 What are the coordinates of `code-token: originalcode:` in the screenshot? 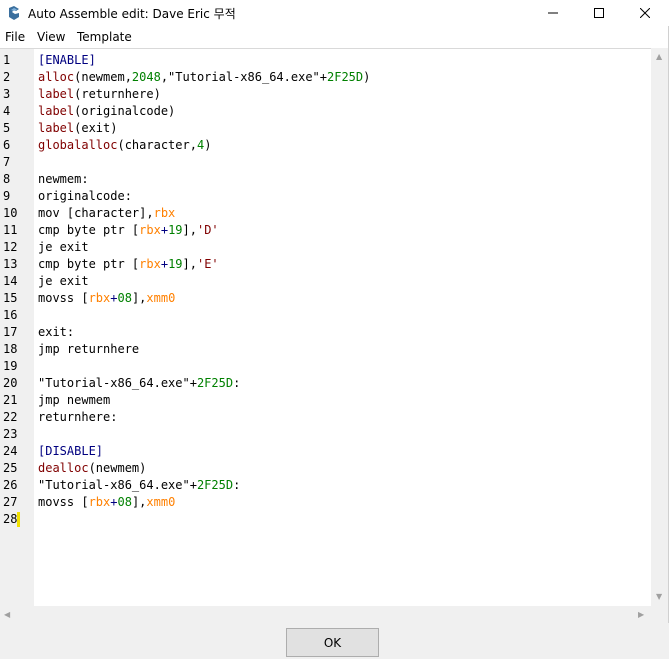 It's located at (85, 196).